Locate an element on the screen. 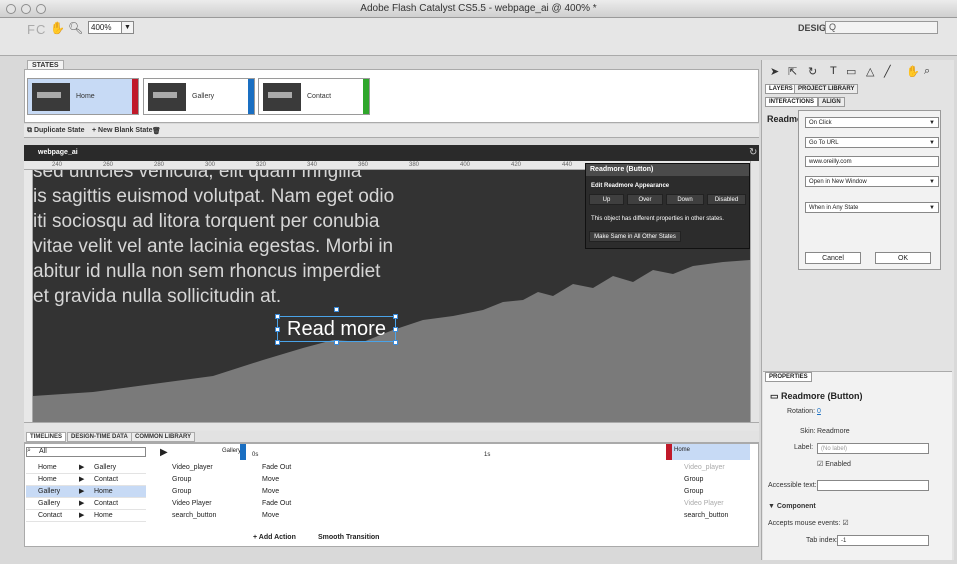 This screenshot has width=957, height=564. ruler-tick: 380 is located at coordinates (414, 165).